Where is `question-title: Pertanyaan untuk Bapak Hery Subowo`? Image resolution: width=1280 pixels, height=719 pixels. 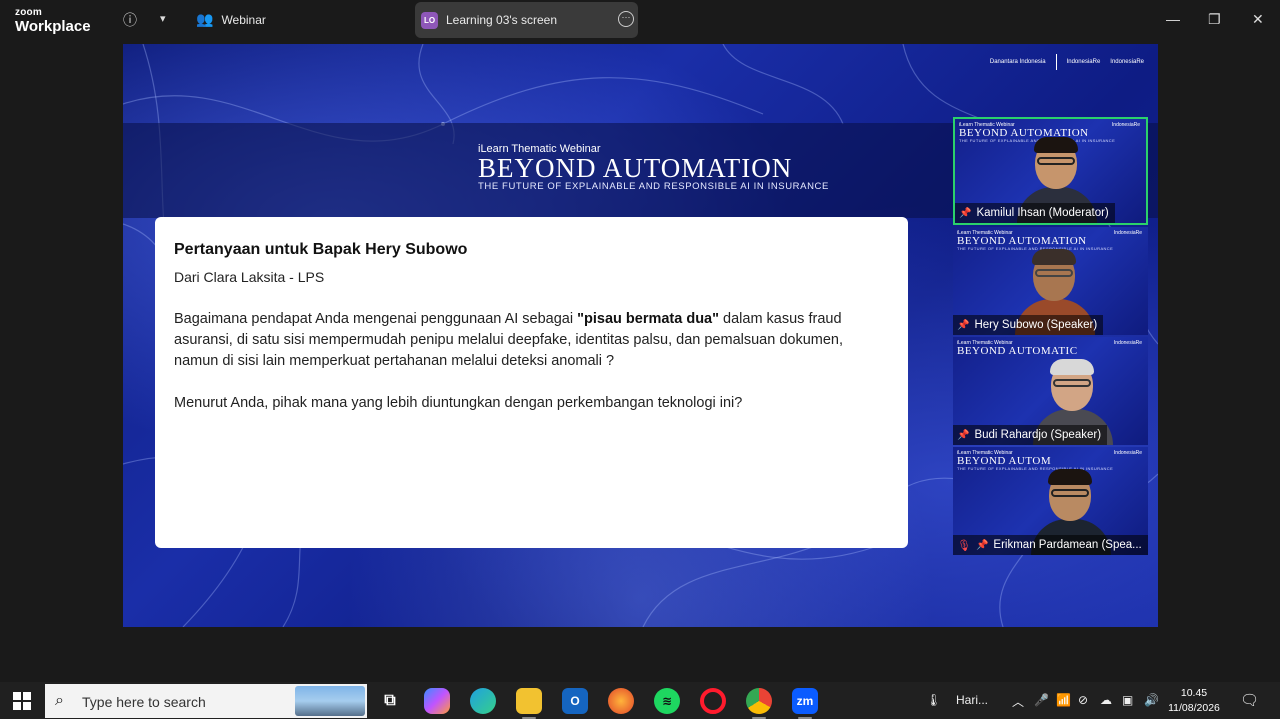 question-title: Pertanyaan untuk Bapak Hery Subowo is located at coordinates (321, 249).